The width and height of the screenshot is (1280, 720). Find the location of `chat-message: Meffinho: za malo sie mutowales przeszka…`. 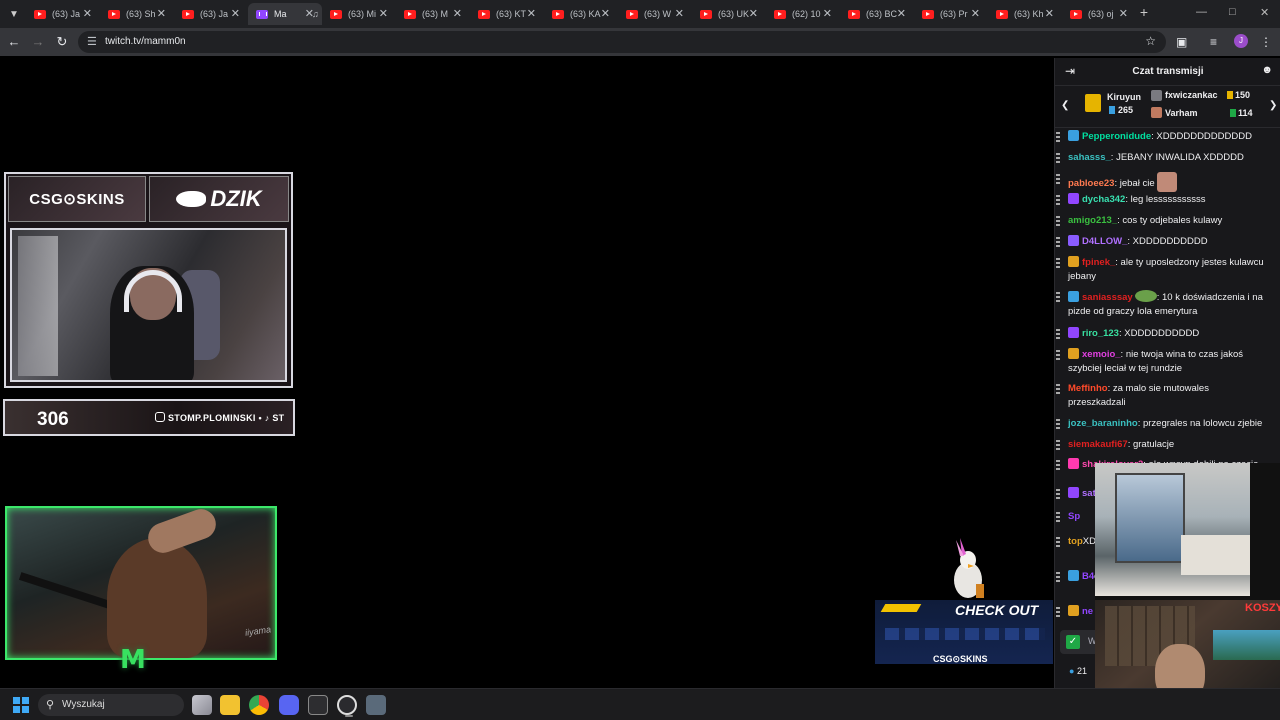

chat-message: Meffinho: za malo sie mutowales przeszka… is located at coordinates (1166, 396).